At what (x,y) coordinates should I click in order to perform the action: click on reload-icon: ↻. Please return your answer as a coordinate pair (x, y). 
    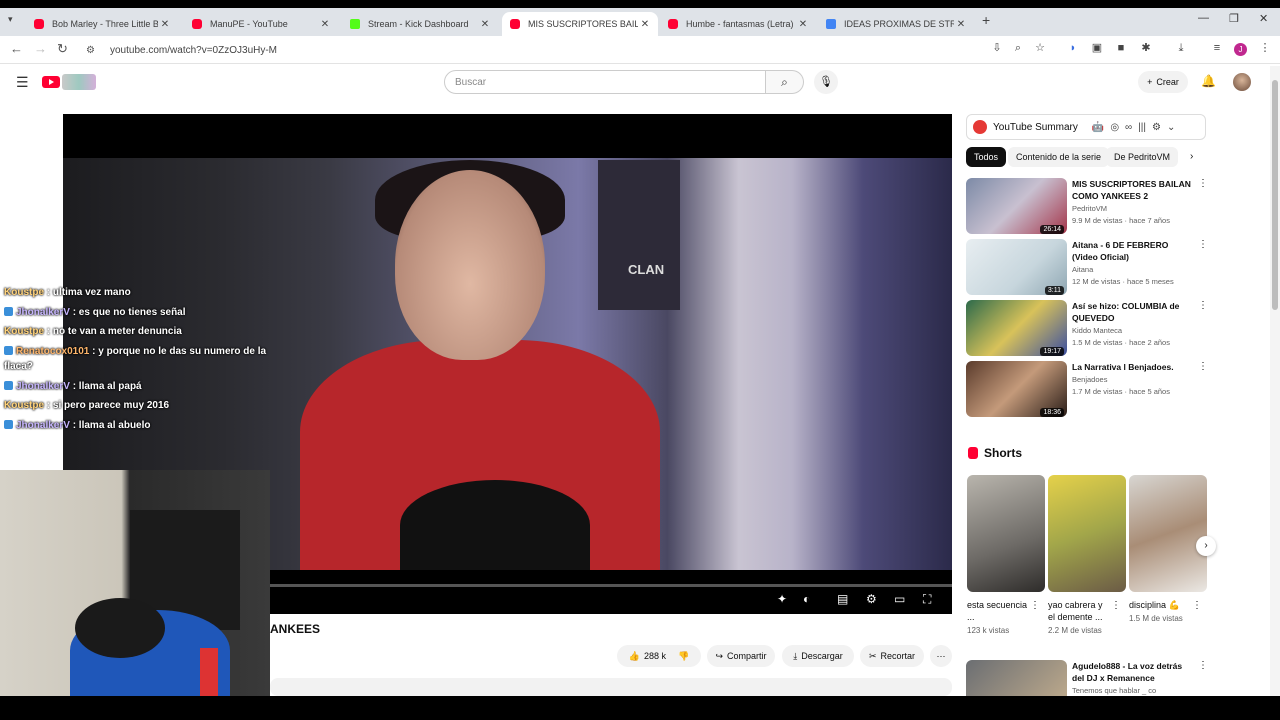
    Looking at the image, I should click on (62, 49).